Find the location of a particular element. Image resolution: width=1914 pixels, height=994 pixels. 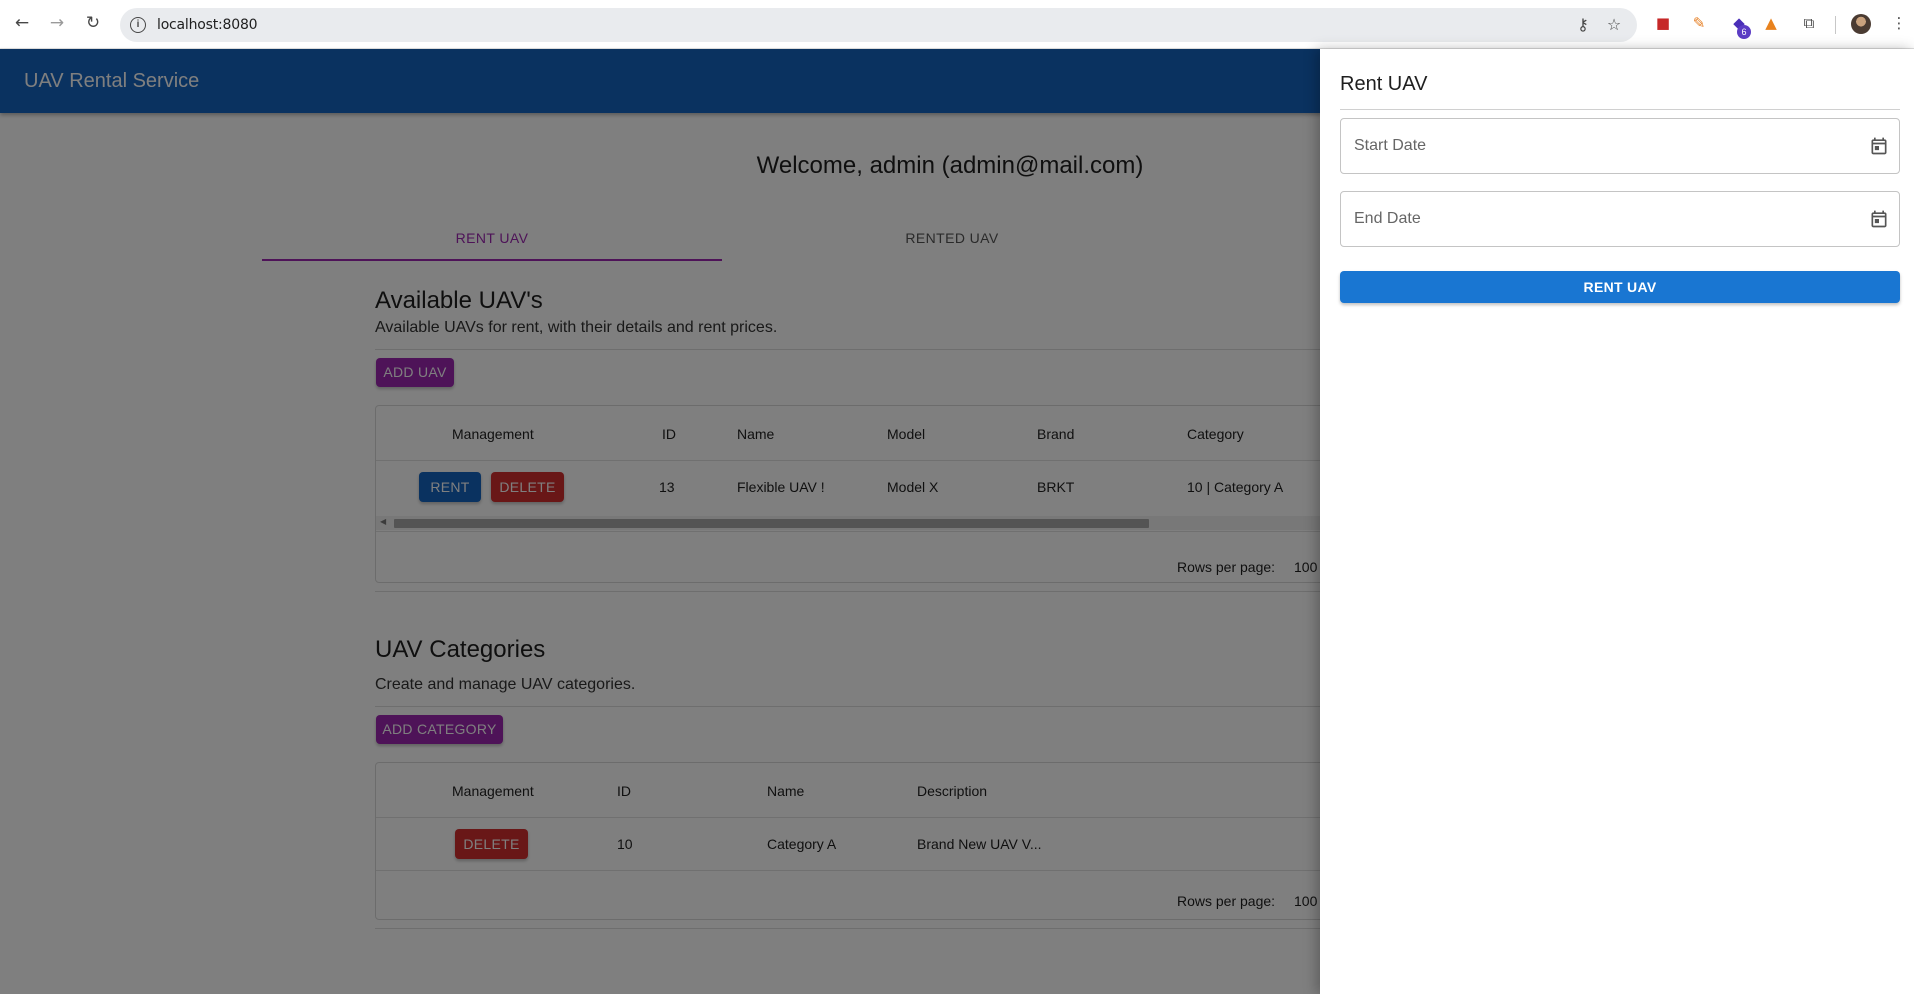

extension-count-badge: 6 is located at coordinates (1744, 32).